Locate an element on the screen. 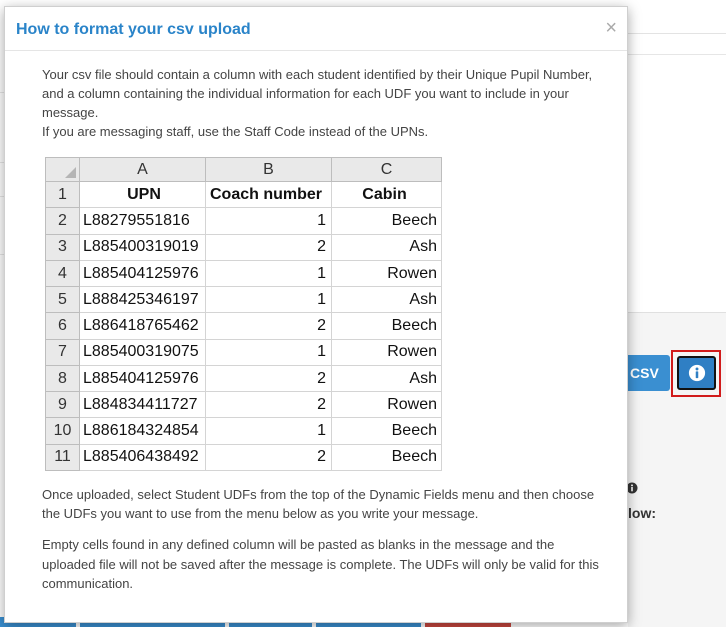 Image resolution: width=726 pixels, height=627 pixels. background-divider is located at coordinates (676, 54).